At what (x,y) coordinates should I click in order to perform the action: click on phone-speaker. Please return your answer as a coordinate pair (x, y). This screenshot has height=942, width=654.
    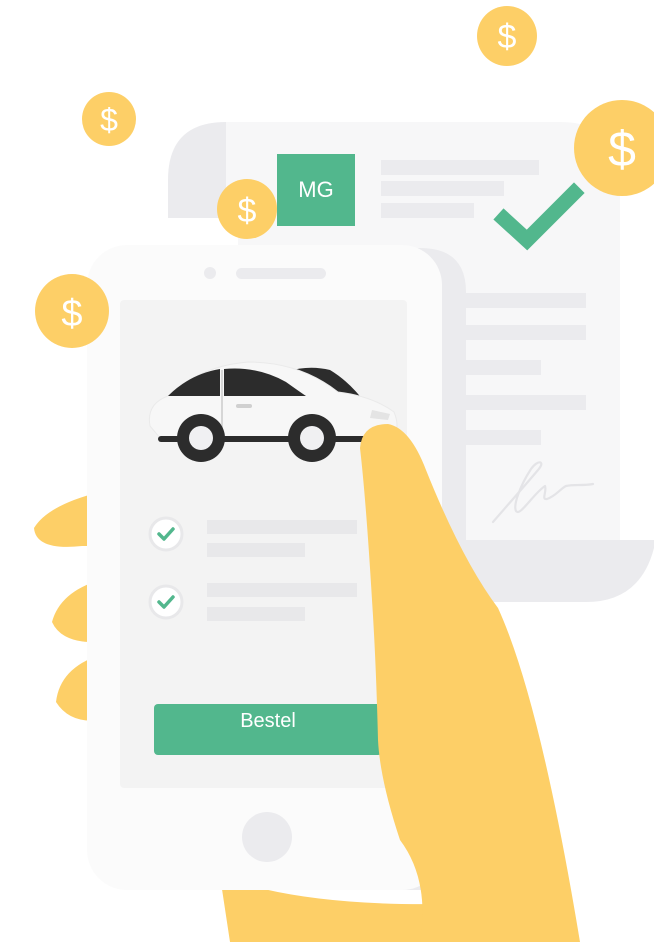
    Looking at the image, I should click on (281, 273).